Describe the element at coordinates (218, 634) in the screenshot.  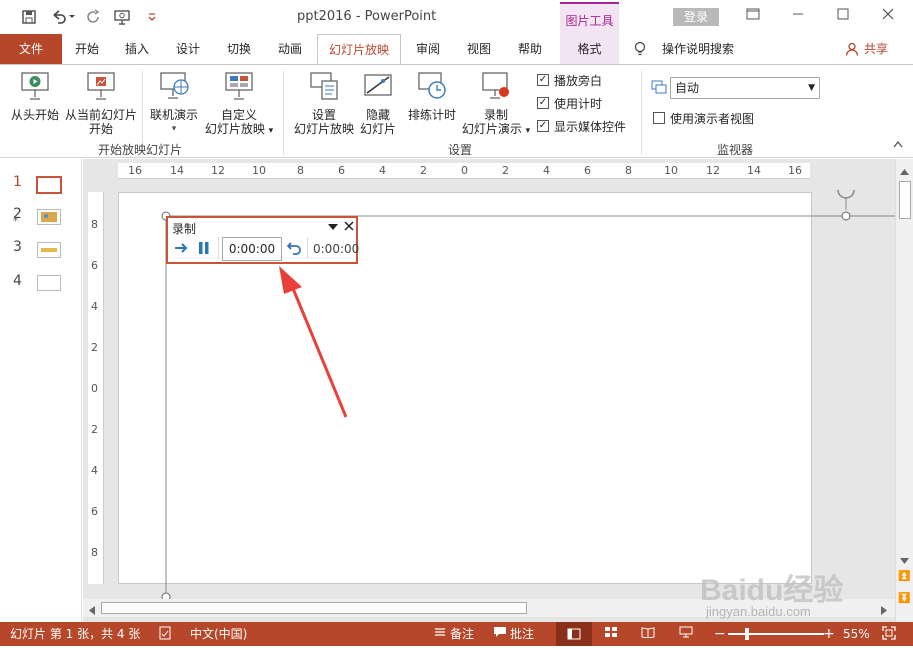
I see `language-status: 中文(中国)` at that location.